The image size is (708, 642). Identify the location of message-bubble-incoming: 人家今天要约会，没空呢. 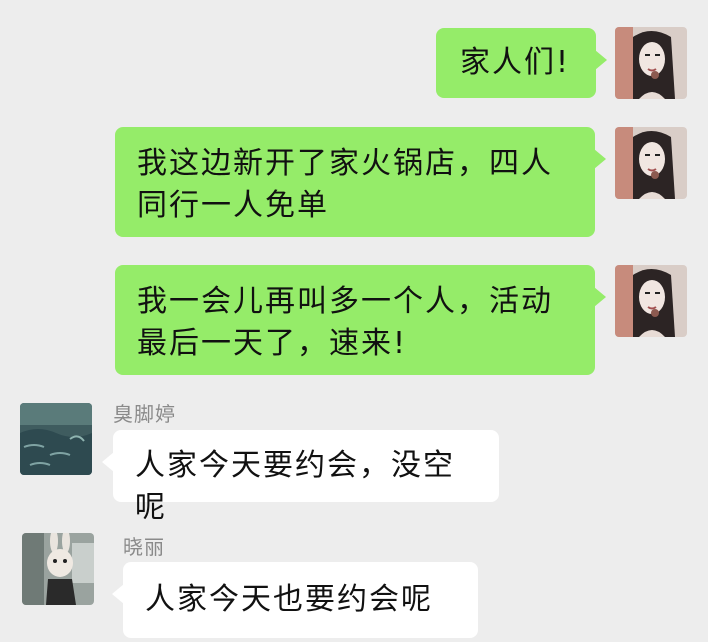
(300, 477).